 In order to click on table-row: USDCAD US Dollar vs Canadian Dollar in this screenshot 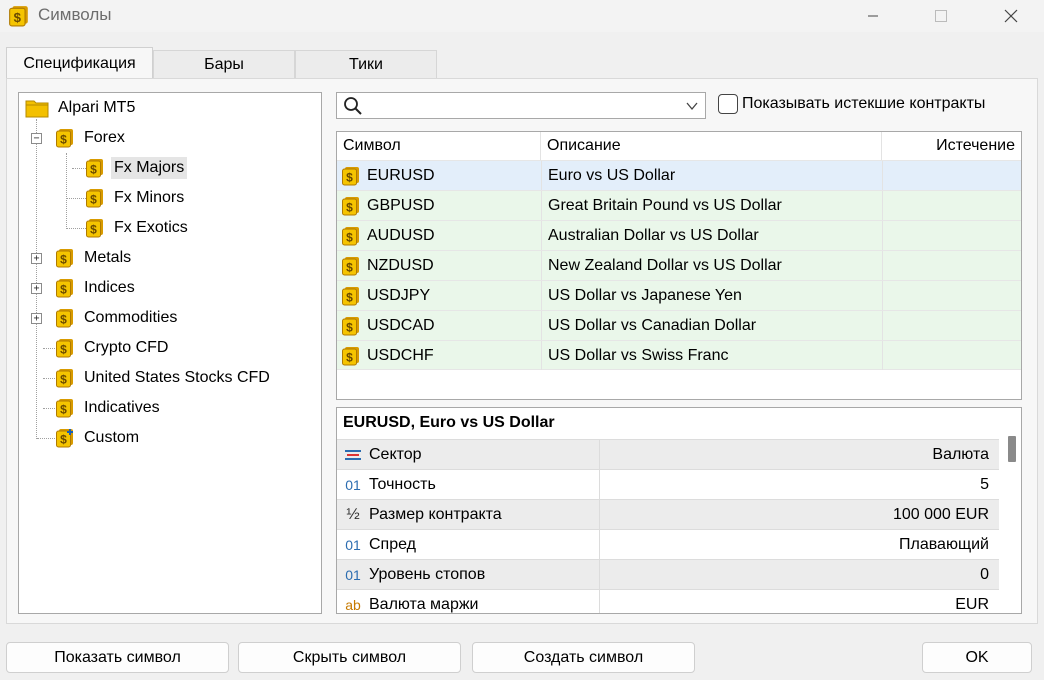, I will do `click(679, 325)`.